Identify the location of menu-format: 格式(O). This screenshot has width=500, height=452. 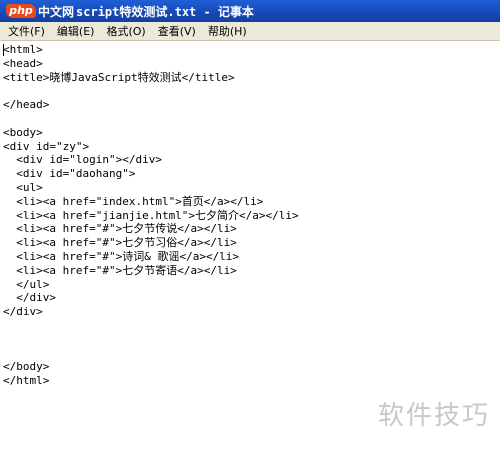
(125, 31).